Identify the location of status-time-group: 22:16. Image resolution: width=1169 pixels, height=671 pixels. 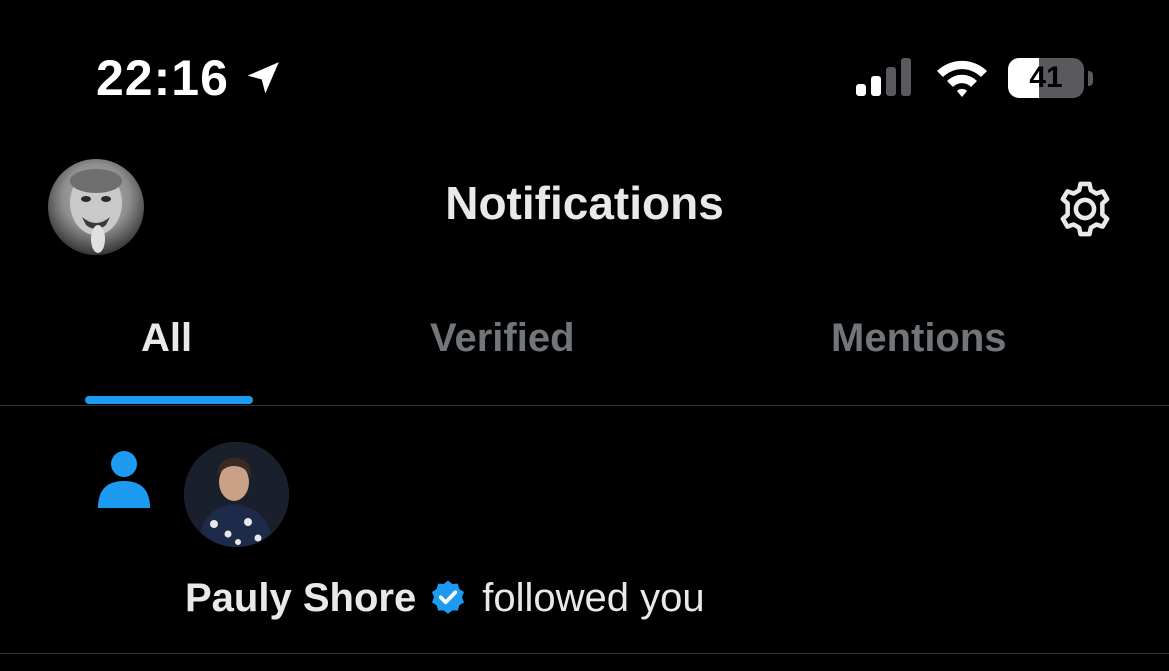
(189, 78).